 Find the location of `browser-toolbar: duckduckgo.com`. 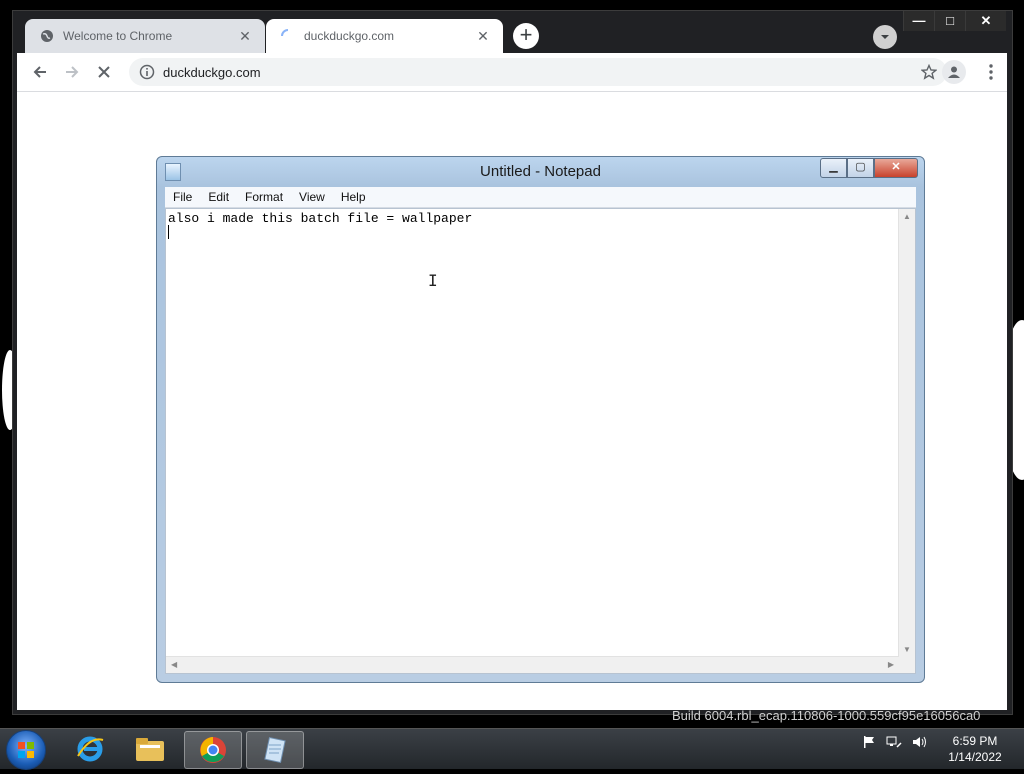

browser-toolbar: duckduckgo.com is located at coordinates (512, 72).